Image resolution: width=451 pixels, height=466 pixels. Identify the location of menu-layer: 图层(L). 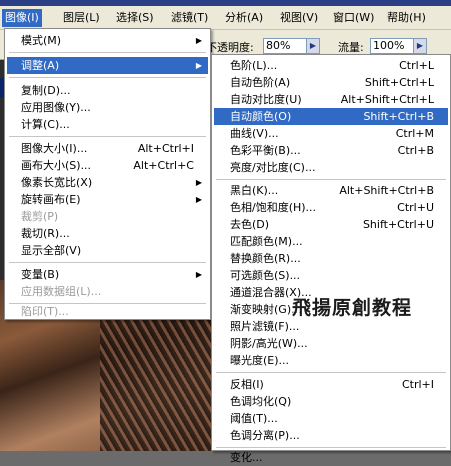
(81, 18).